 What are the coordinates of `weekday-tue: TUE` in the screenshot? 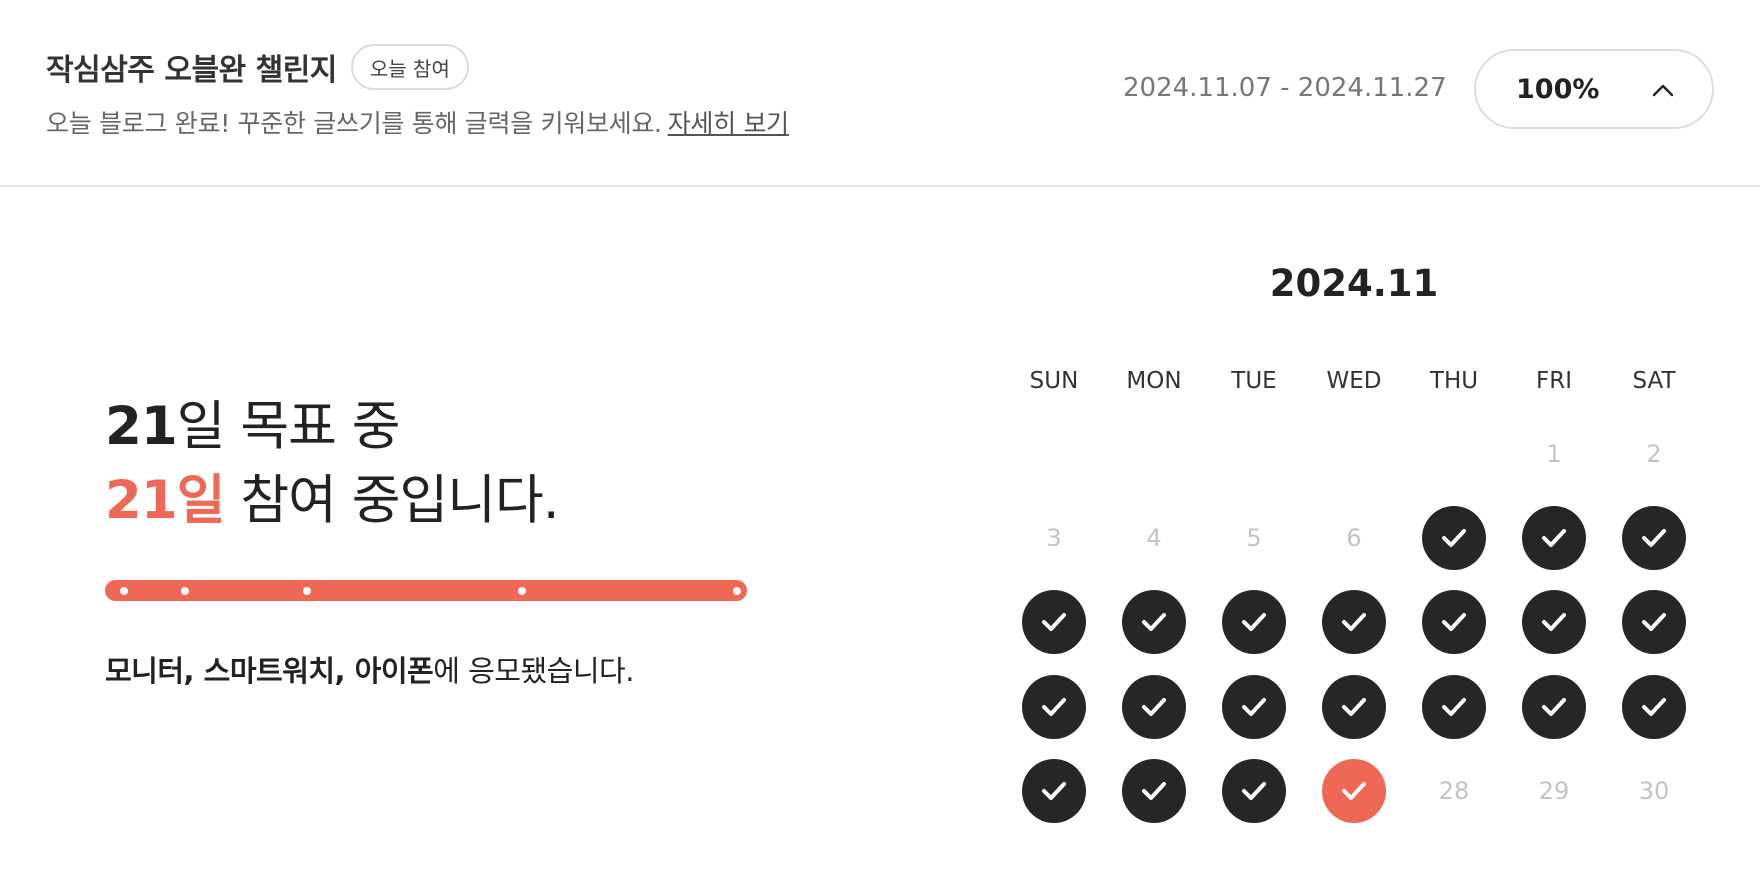 It's located at (1254, 381).